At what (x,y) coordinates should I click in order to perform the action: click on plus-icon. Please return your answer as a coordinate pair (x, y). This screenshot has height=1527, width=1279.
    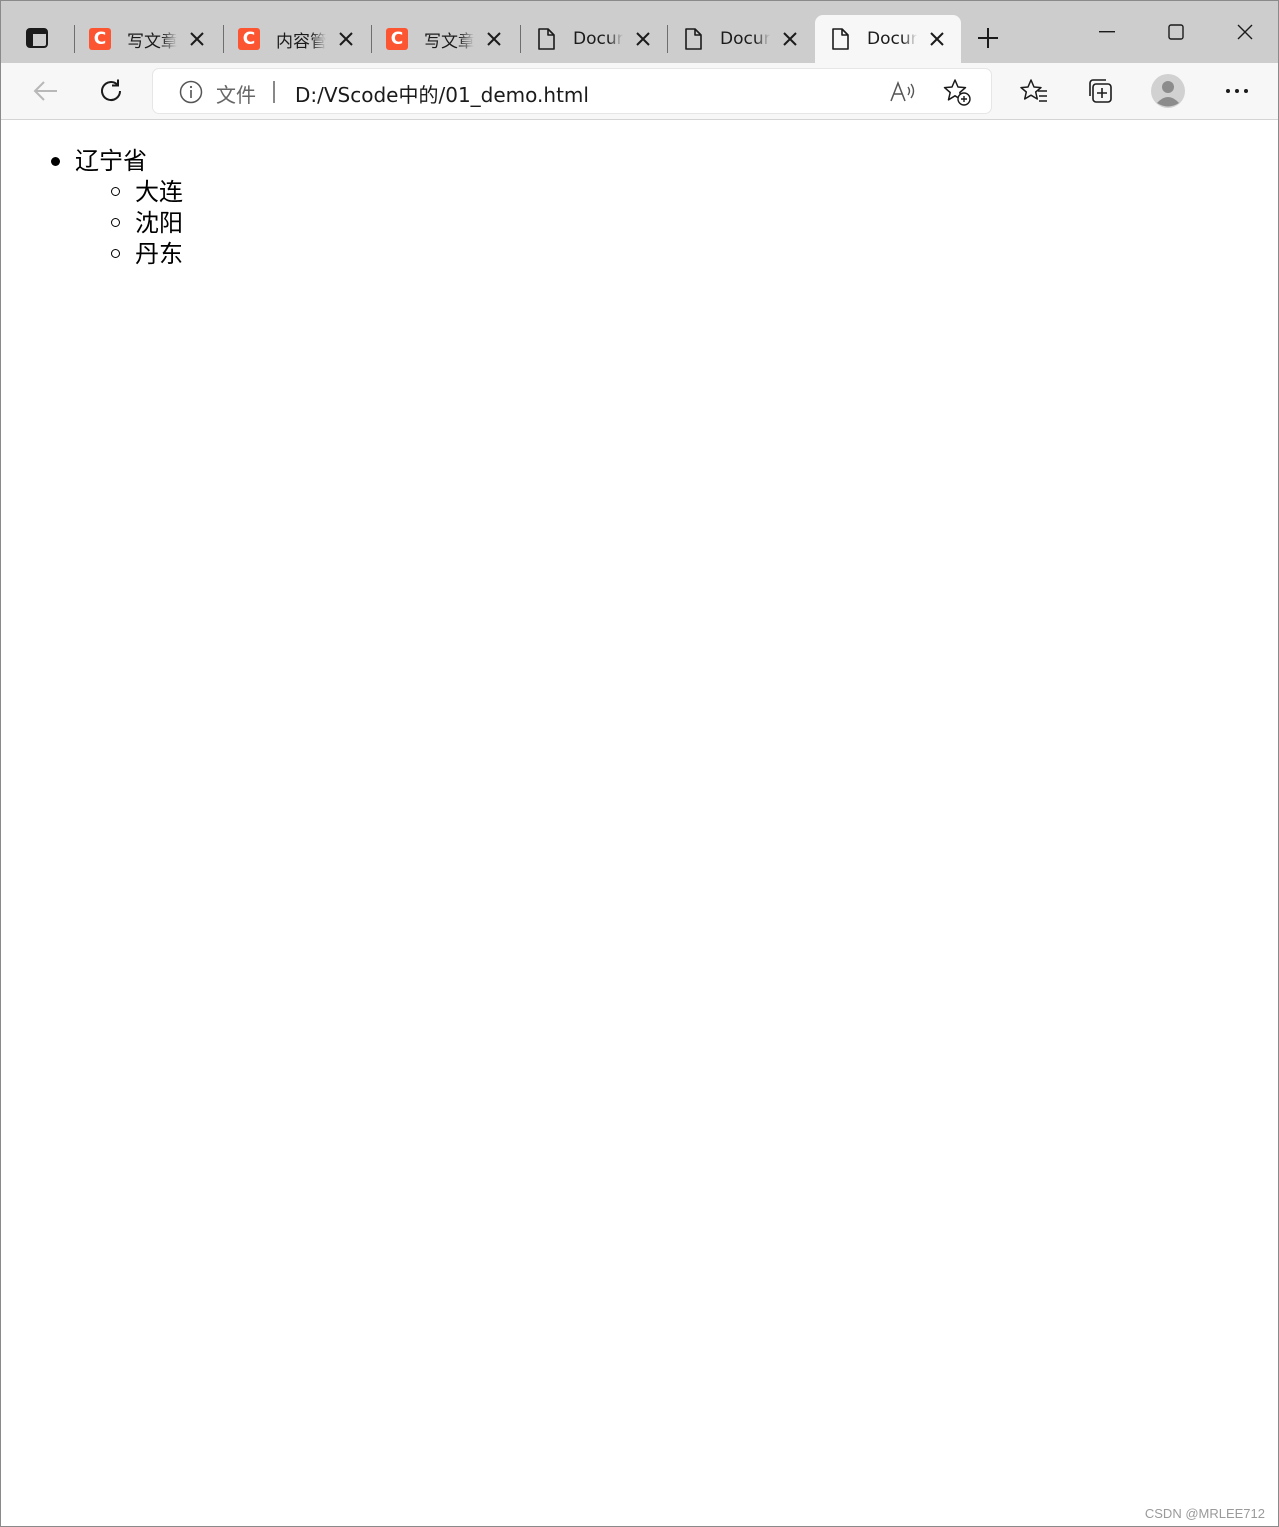
    Looking at the image, I should click on (988, 38).